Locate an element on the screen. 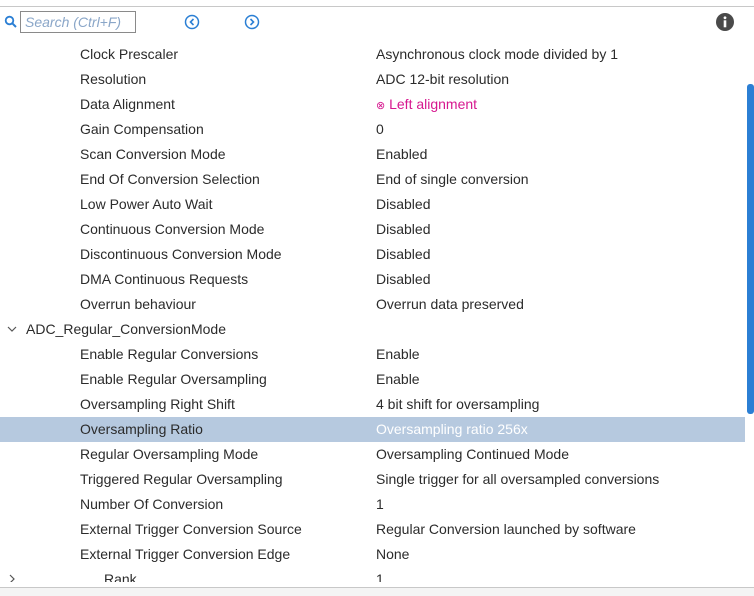 The width and height of the screenshot is (754, 596). property-name: Discontinuous Conversion Mode is located at coordinates (181, 254).